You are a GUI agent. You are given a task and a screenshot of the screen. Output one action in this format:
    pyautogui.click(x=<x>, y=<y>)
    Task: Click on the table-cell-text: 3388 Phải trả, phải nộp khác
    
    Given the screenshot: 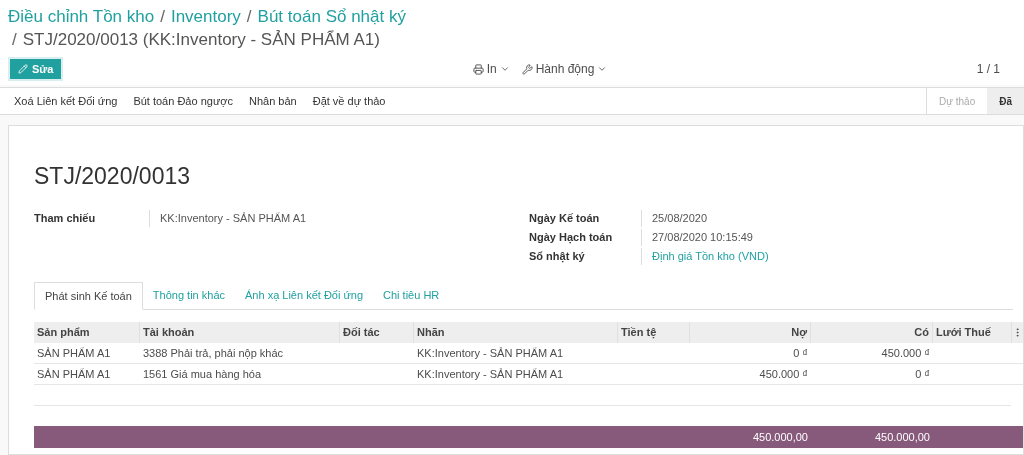 What is the action you would take?
    pyautogui.click(x=213, y=353)
    